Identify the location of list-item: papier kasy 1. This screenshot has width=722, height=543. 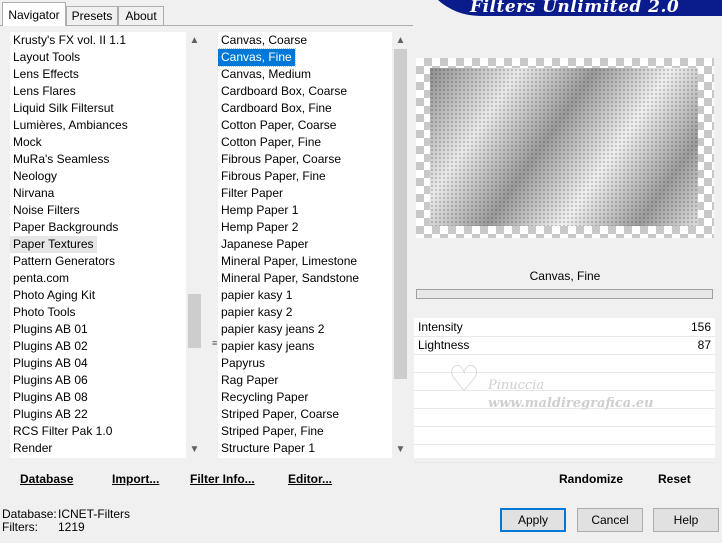
(256, 295).